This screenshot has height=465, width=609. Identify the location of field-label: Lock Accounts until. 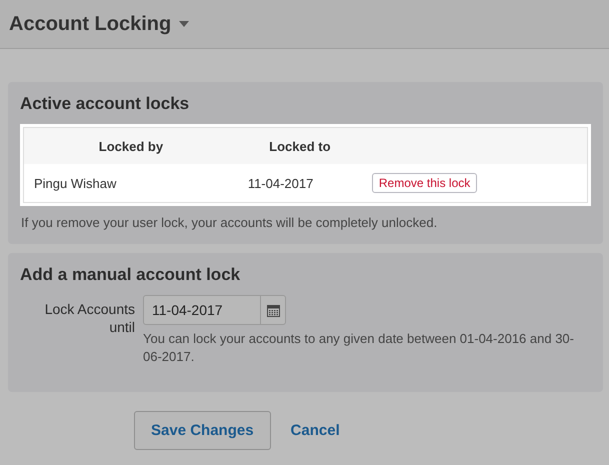
(89, 318).